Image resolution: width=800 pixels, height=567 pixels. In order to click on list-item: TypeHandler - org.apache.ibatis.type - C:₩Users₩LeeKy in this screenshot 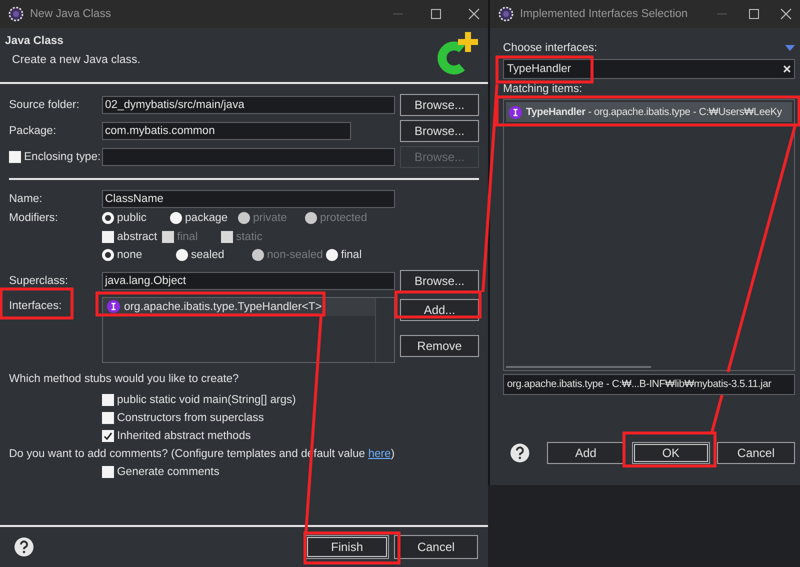, I will do `click(649, 112)`.